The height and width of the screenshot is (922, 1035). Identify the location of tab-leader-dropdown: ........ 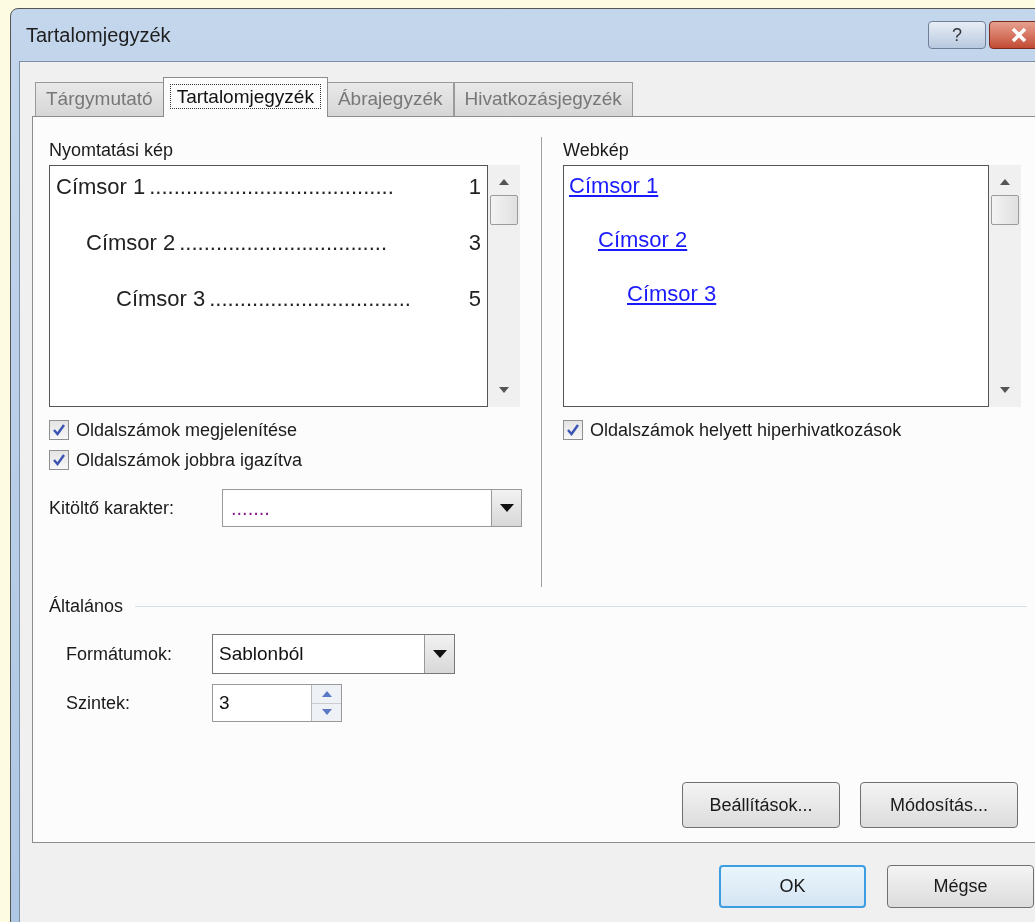
(372, 508).